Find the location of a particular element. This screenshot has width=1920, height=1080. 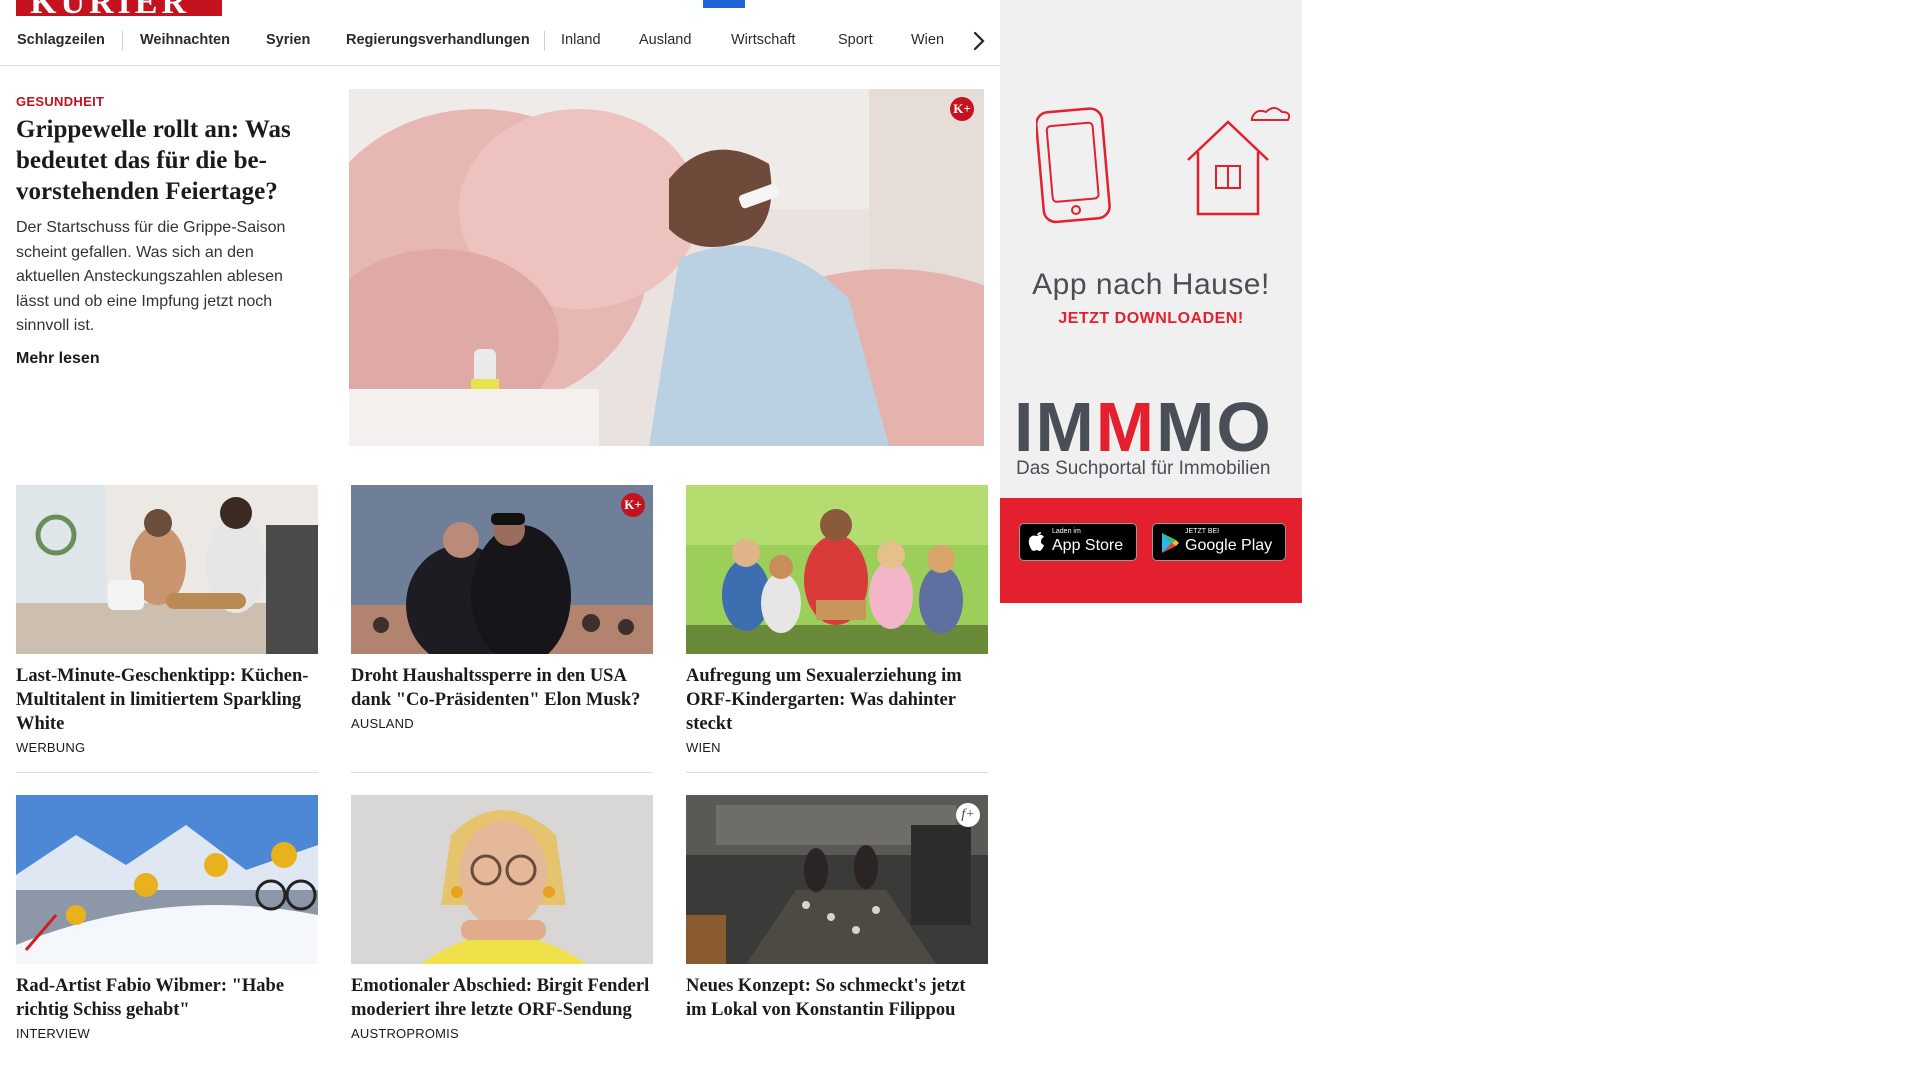

nav-item-ausland: Ausland is located at coordinates (665, 40).